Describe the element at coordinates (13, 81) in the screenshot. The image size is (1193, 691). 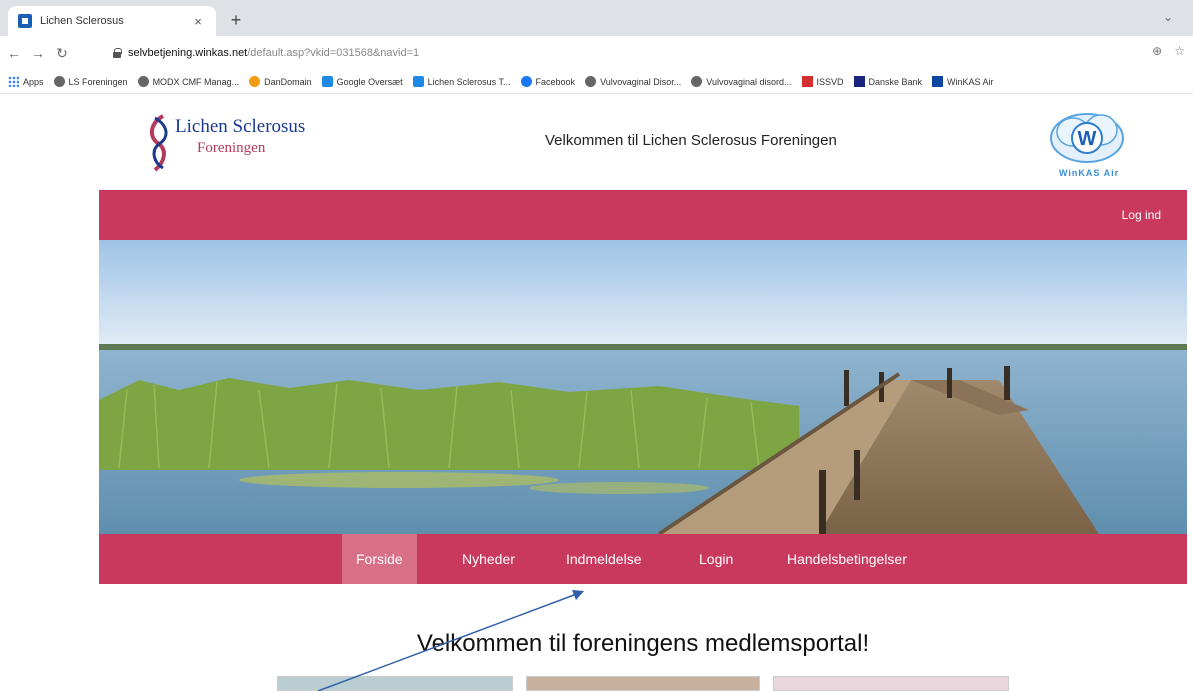
I see `apps-grid-icon` at that location.